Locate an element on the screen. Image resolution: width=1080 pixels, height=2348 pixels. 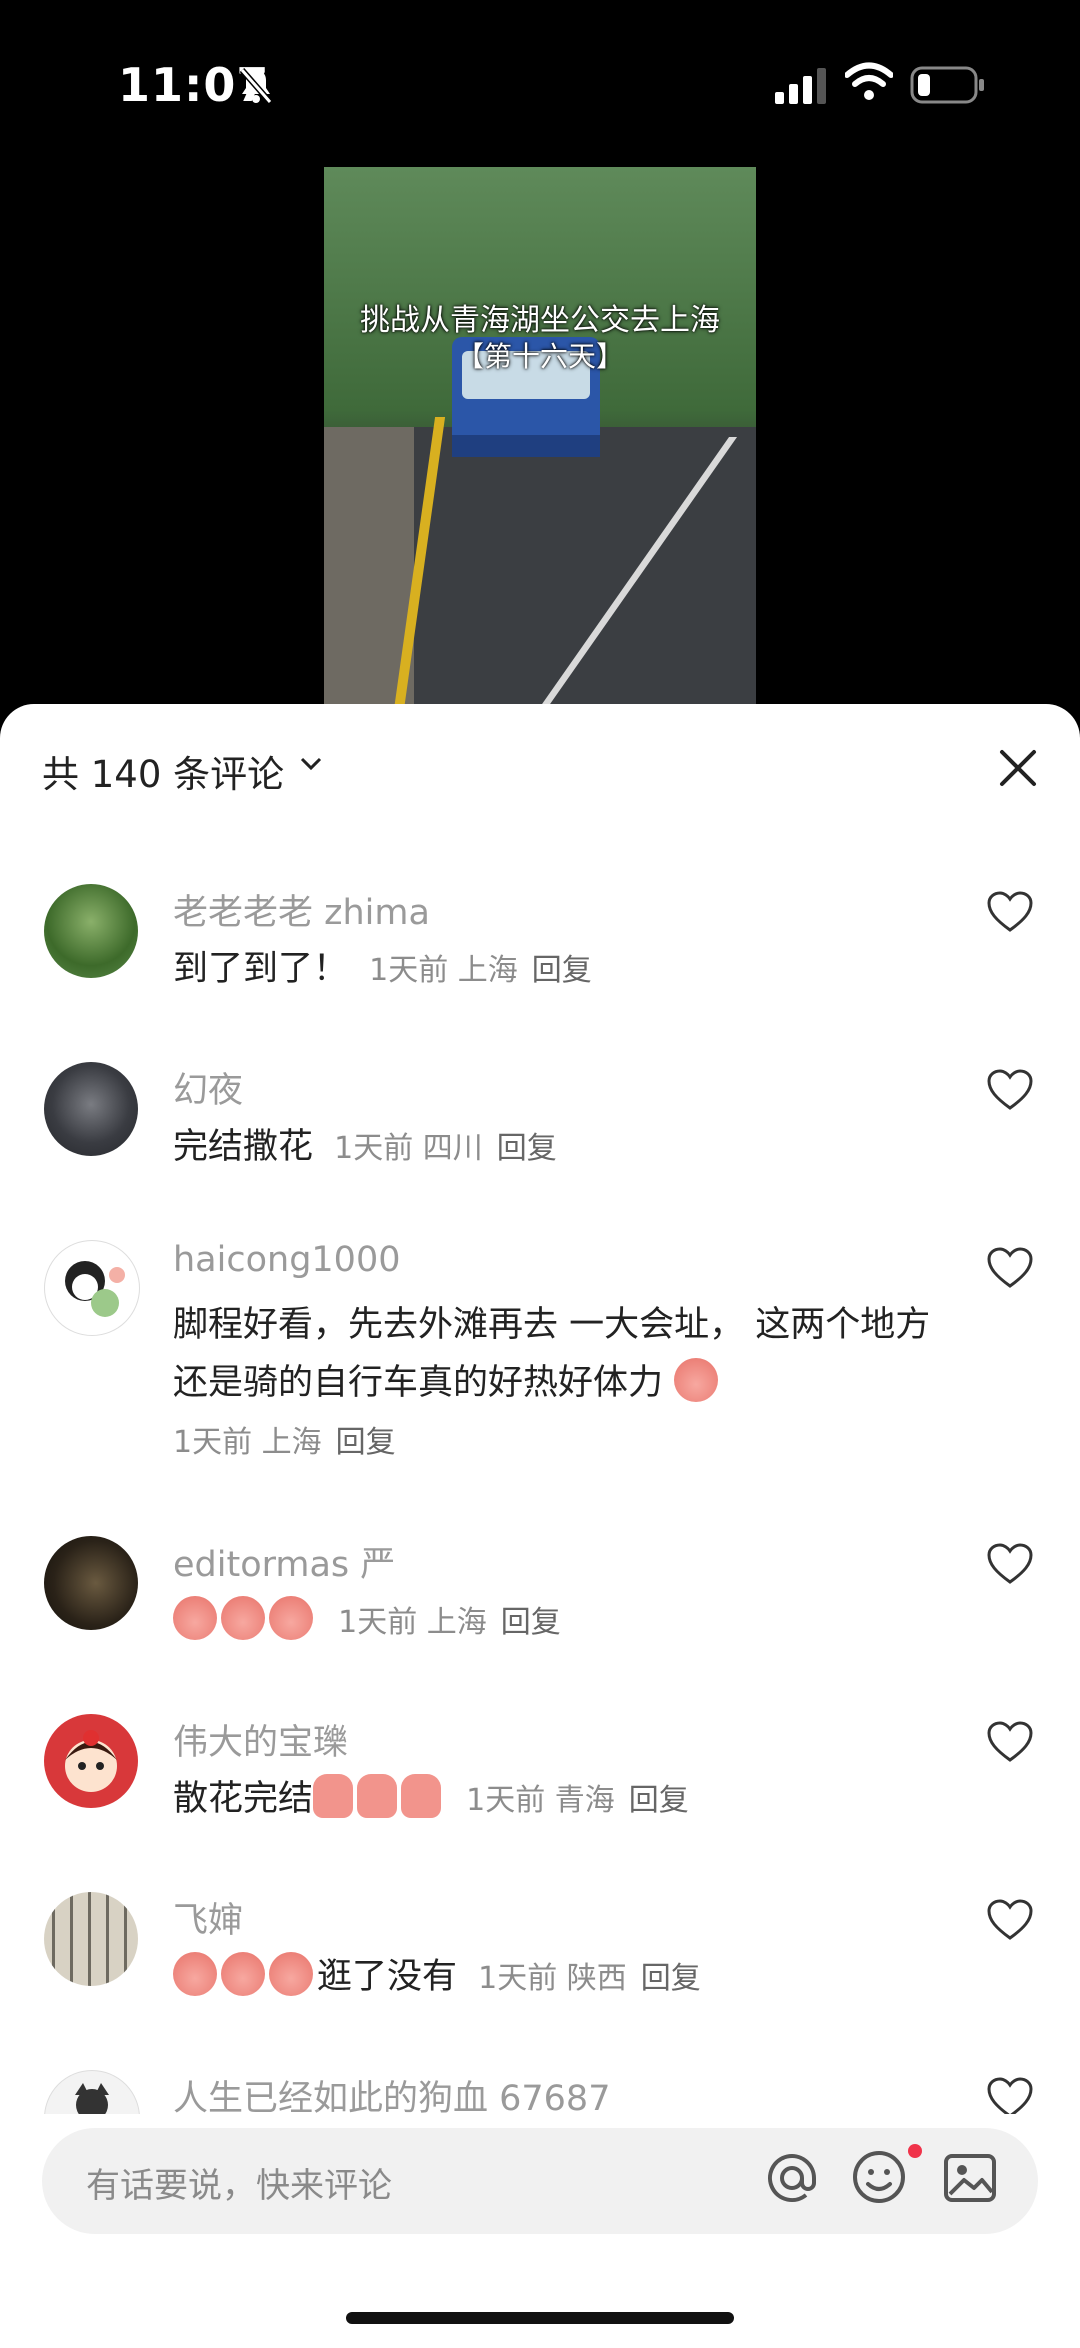
comment-location: 四川 is located at coordinates (452, 1148).